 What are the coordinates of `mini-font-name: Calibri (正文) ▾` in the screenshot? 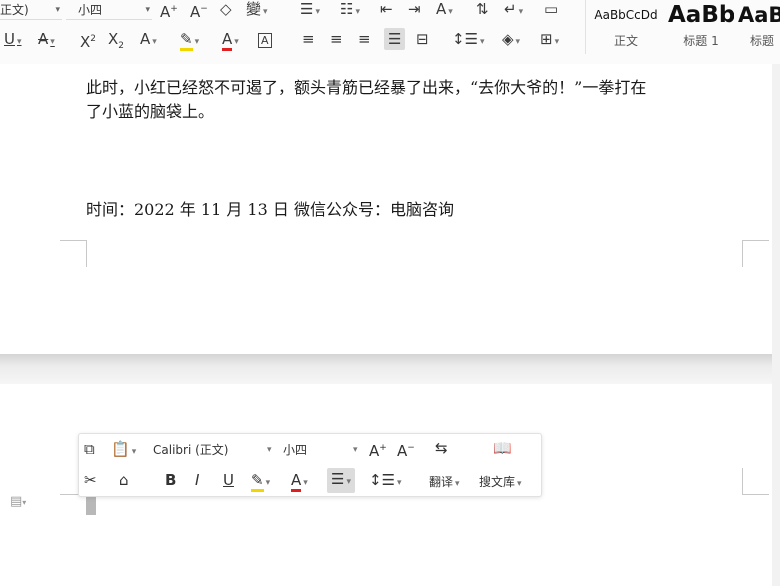 It's located at (214, 450).